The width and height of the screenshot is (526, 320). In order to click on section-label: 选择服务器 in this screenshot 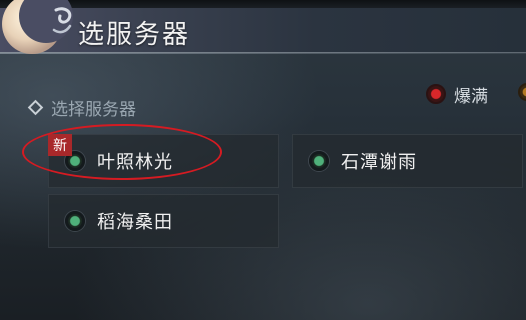, I will do `click(93, 109)`.